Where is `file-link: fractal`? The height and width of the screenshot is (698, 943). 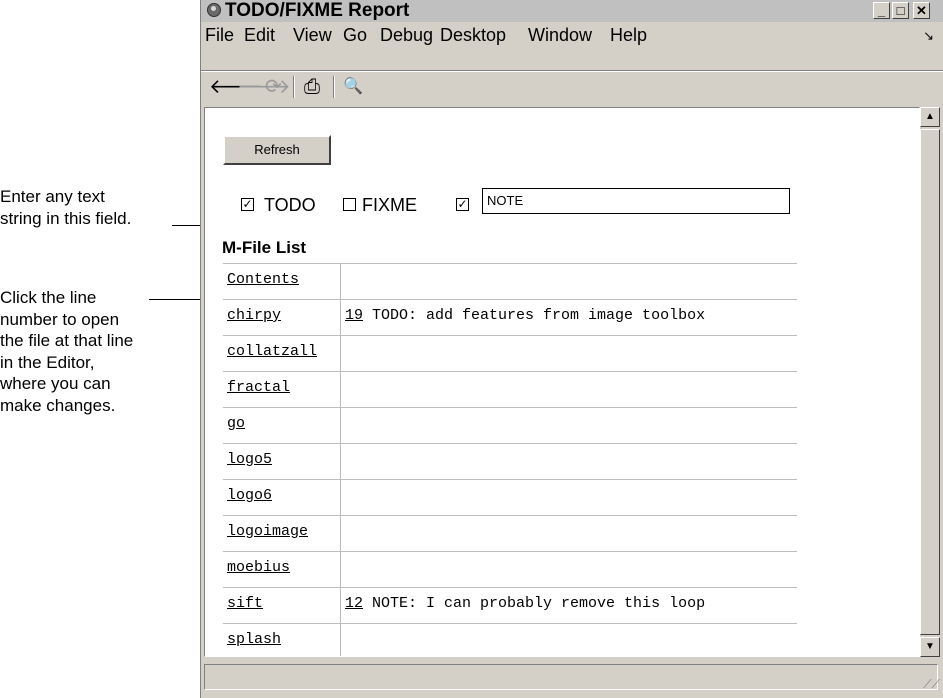 file-link: fractal is located at coordinates (258, 387).